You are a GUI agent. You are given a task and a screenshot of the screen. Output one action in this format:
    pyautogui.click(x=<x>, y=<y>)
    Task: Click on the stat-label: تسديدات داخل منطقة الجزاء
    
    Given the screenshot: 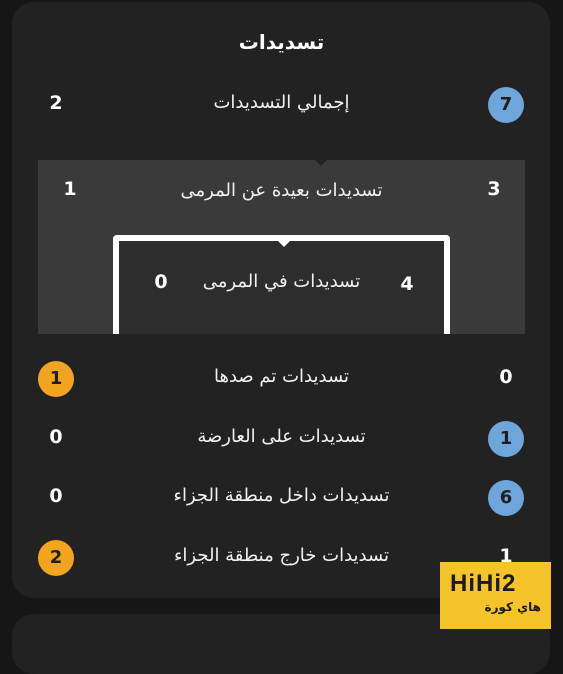 What is the action you would take?
    pyautogui.click(x=281, y=495)
    